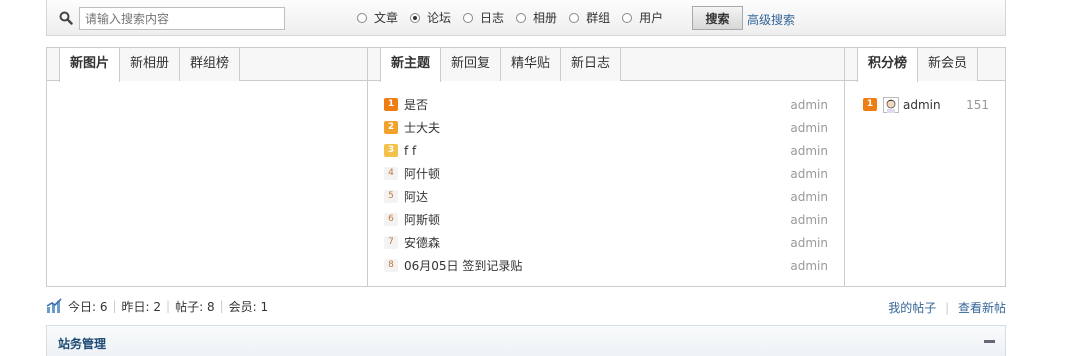 The height and width of the screenshot is (356, 1090). What do you see at coordinates (422, 173) in the screenshot?
I see `thread-title-link: 阿什顿` at bounding box center [422, 173].